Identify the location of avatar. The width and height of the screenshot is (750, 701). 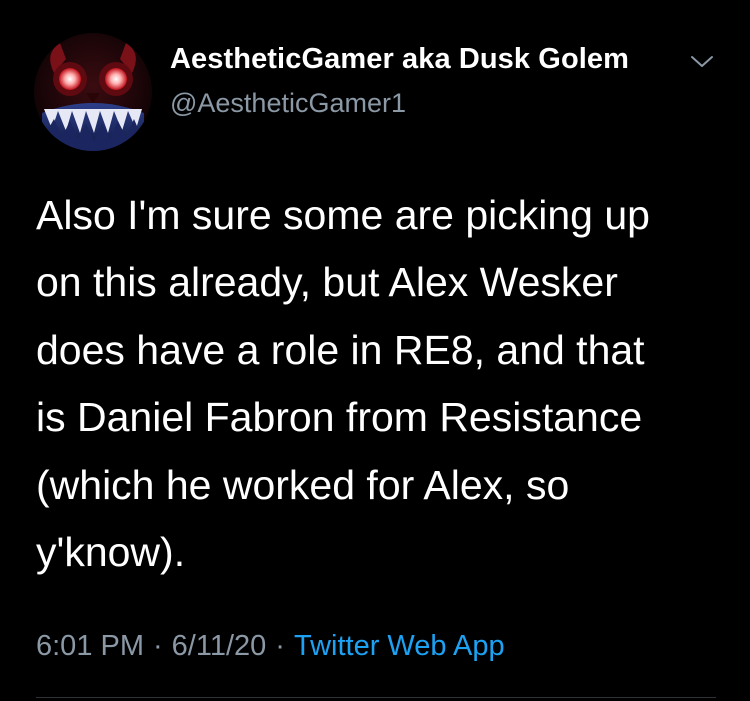
(93, 92).